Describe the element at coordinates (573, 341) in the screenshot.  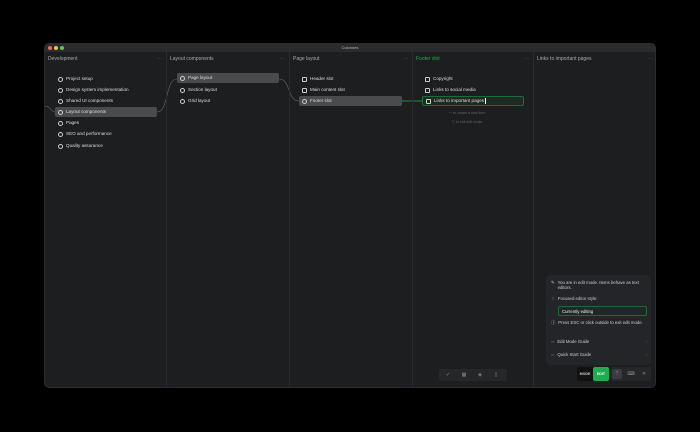
I see `guide-label: Edit Mode Guide` at that location.